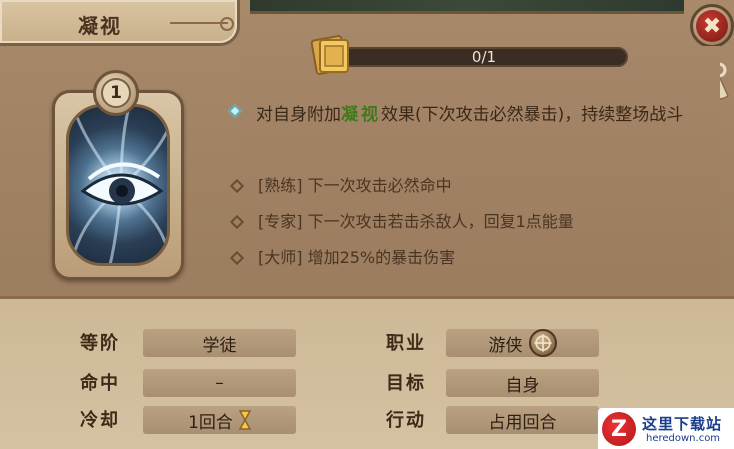  I want to click on hit-value: –, so click(219, 383).